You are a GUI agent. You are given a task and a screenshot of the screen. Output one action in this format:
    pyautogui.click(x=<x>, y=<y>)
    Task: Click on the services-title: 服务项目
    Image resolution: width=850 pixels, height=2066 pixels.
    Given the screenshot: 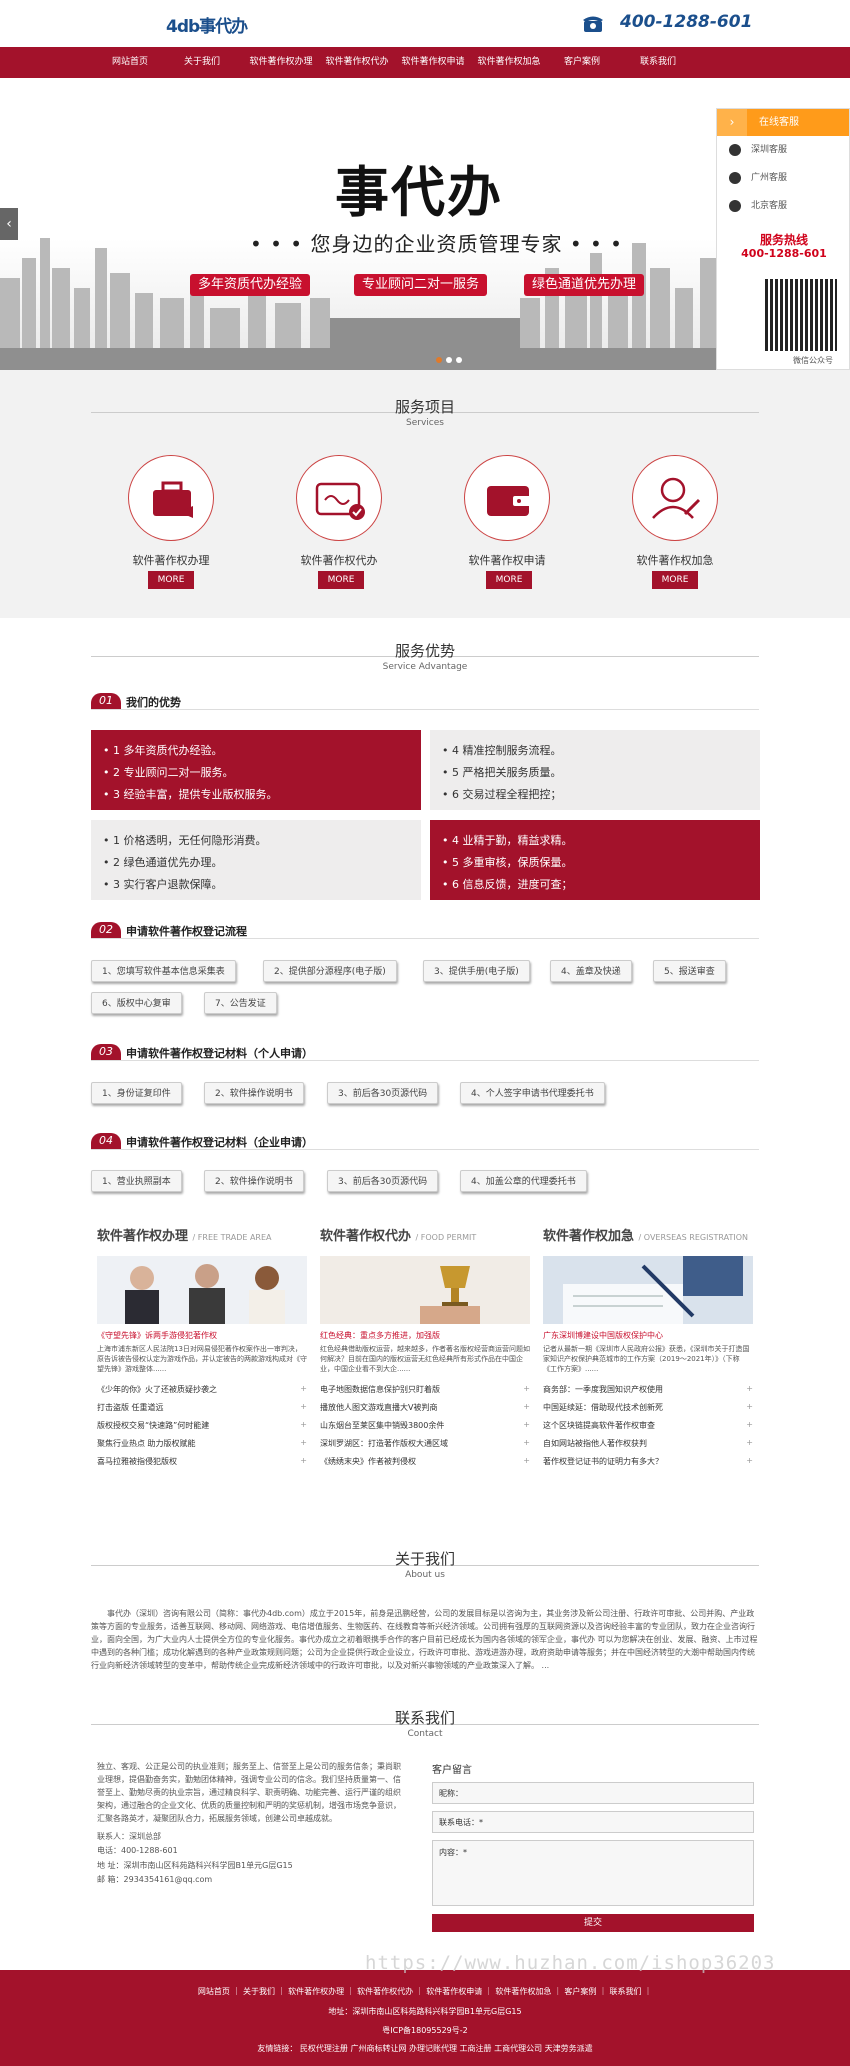 What is the action you would take?
    pyautogui.click(x=424, y=407)
    